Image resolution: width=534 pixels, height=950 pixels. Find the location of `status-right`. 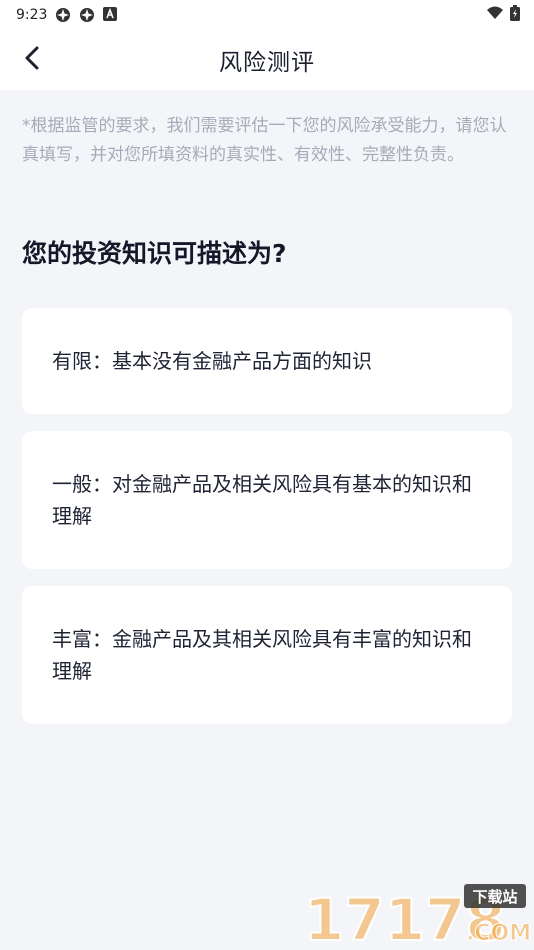

status-right is located at coordinates (503, 15).